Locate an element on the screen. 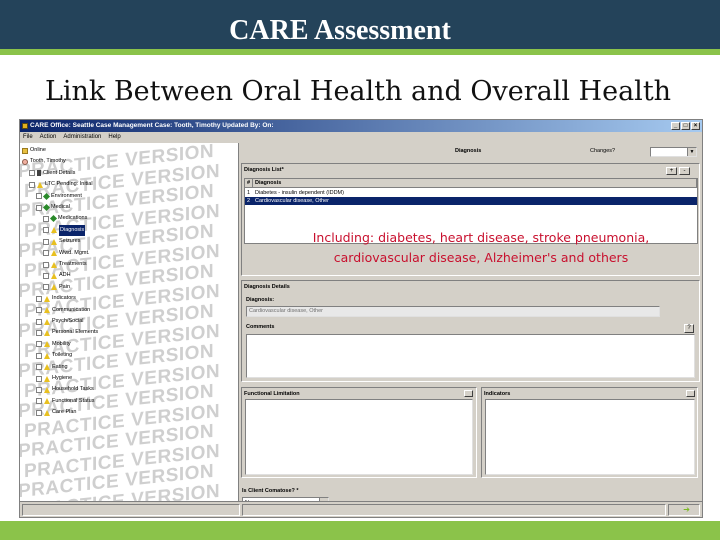 This screenshot has height=540, width=720. row-number: 2 is located at coordinates (249, 201).